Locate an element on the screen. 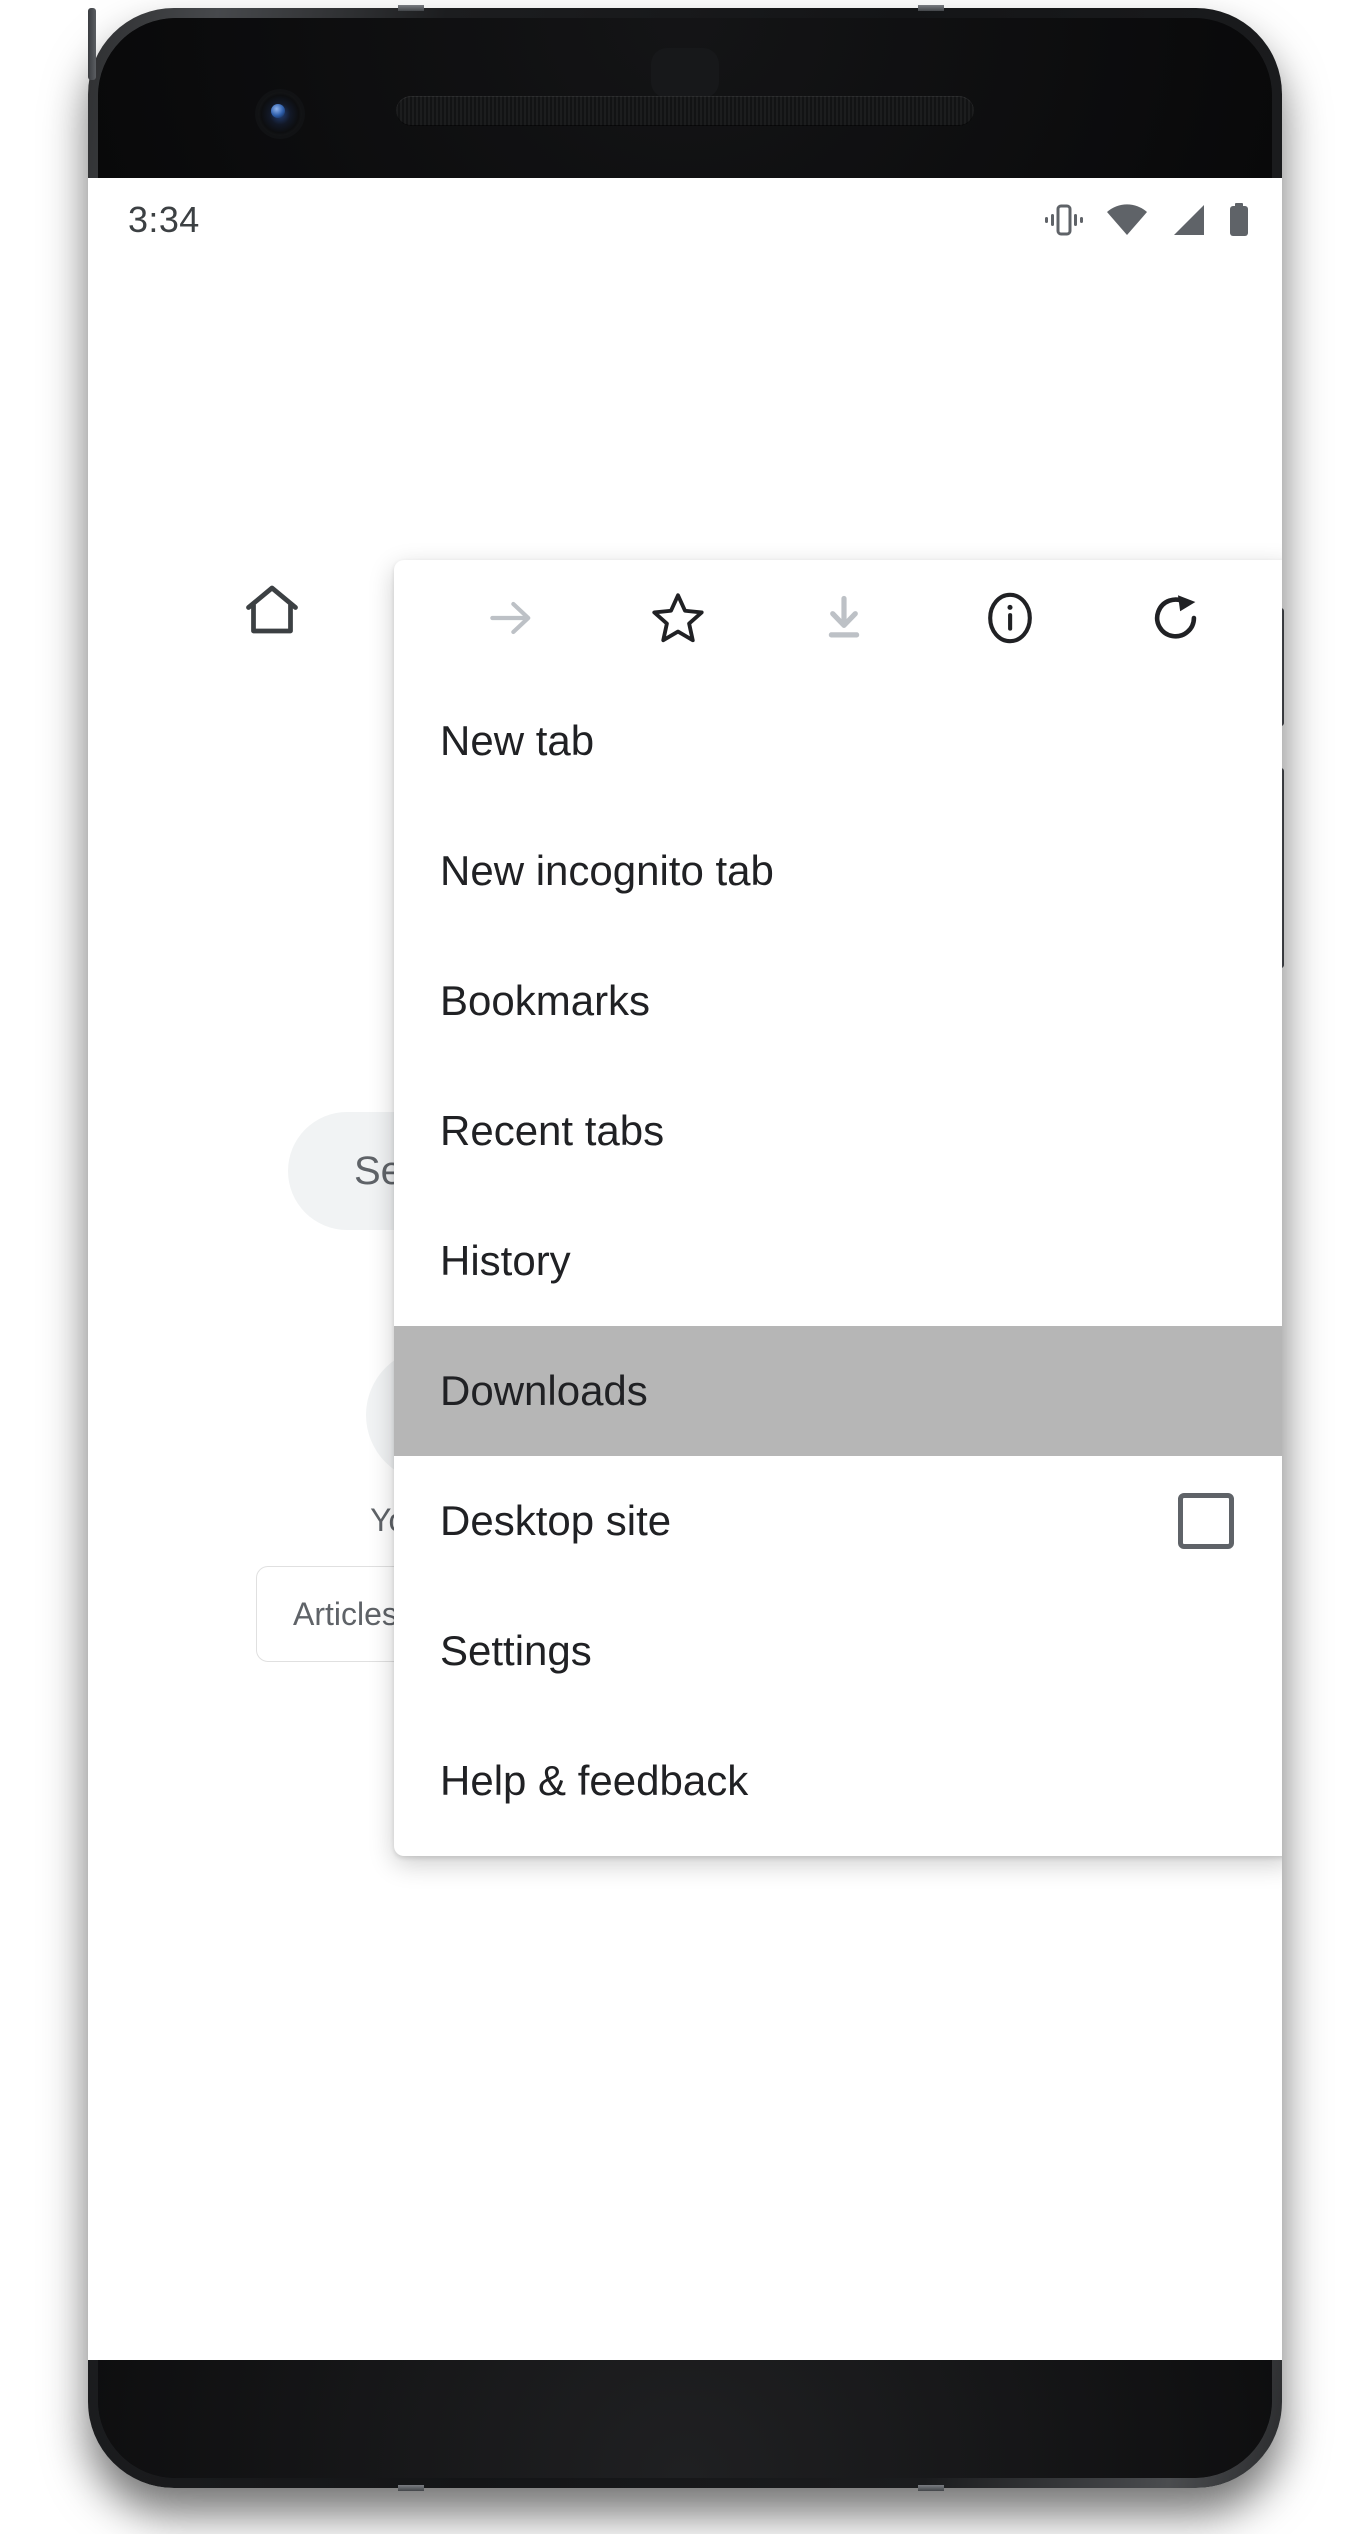 The width and height of the screenshot is (1370, 2534). menu-item-label: Recent tabs is located at coordinates (552, 1130).